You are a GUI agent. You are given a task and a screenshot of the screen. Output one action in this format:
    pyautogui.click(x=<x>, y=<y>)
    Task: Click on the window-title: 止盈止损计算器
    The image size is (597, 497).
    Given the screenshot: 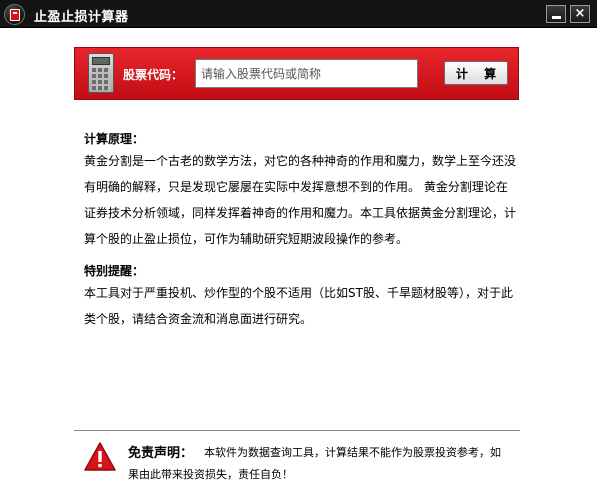 What is the action you would take?
    pyautogui.click(x=81, y=17)
    